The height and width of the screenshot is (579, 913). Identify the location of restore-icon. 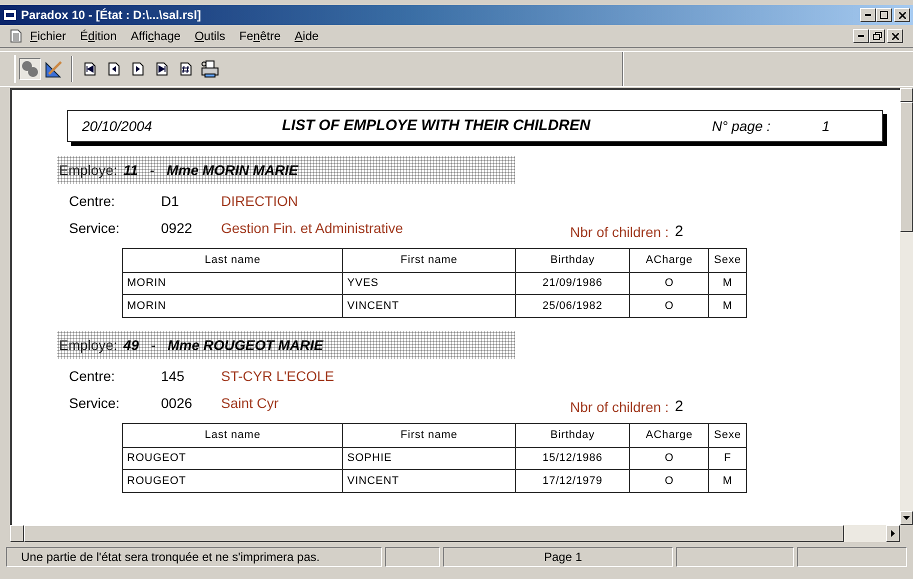
(877, 36).